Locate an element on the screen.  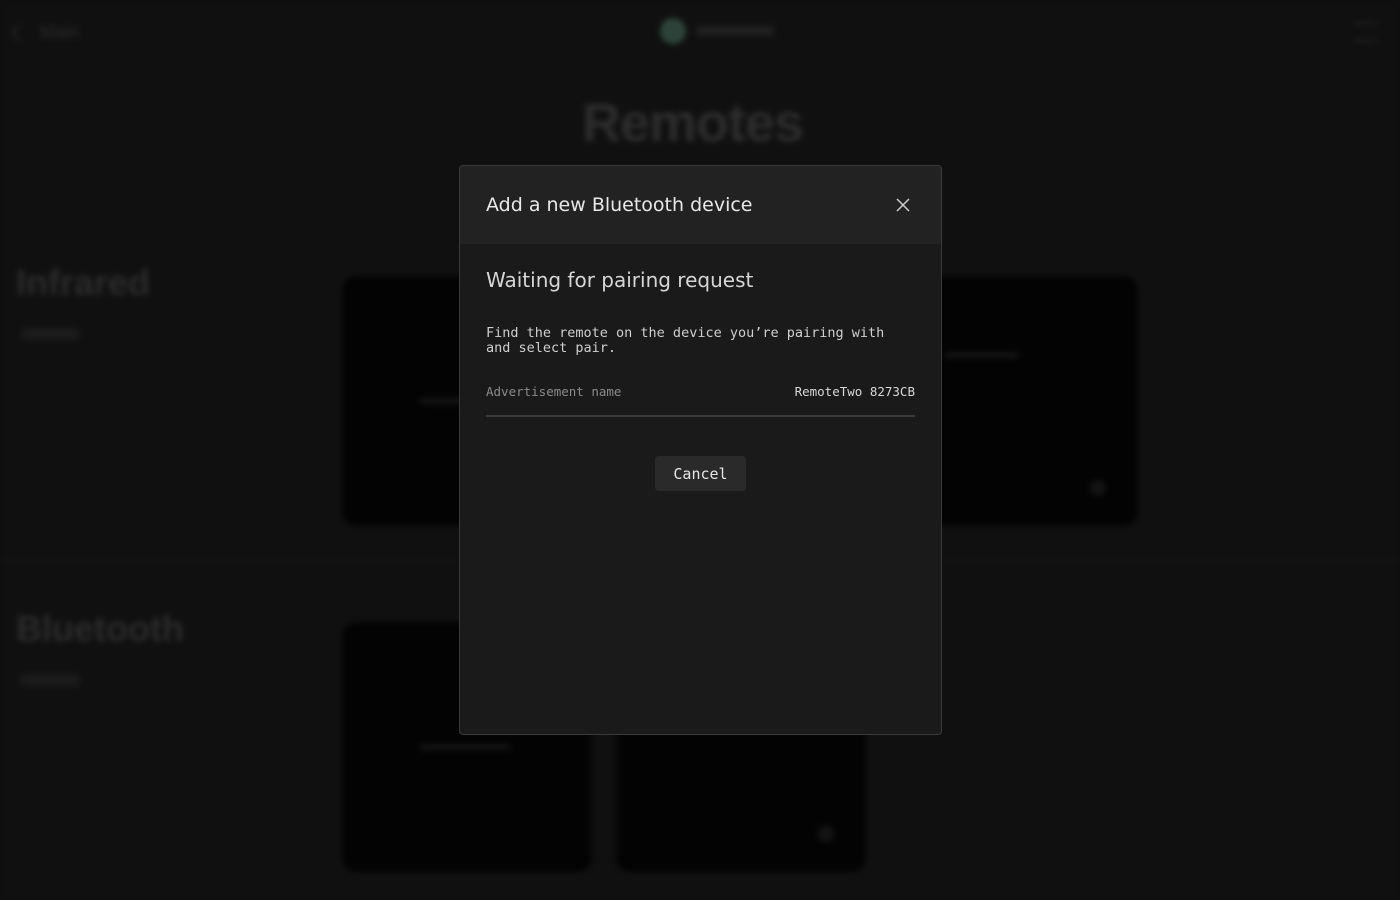
close-button is located at coordinates (903, 205).